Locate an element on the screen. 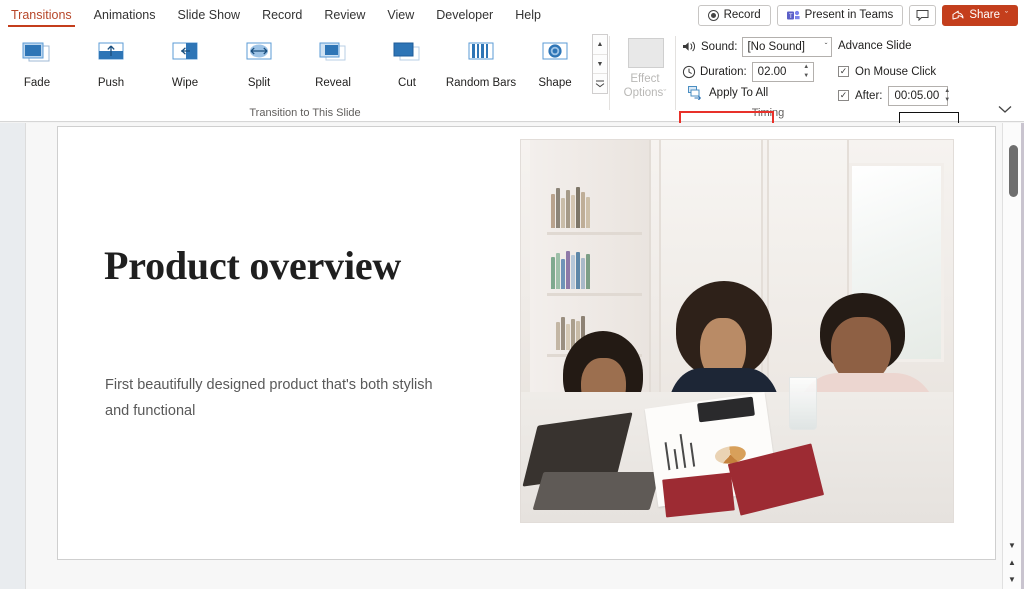 The height and width of the screenshot is (589, 1024). apply-to-all-button: Apply To All is located at coordinates (728, 93).